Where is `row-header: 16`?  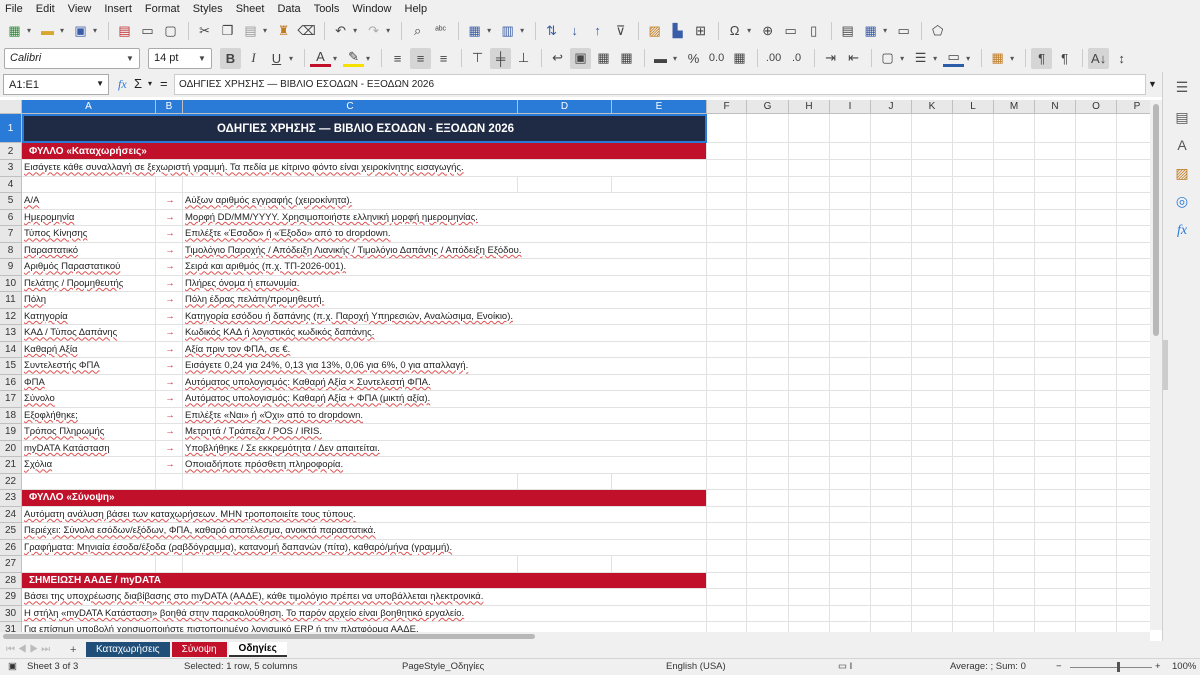
row-header: 16 is located at coordinates (11, 382).